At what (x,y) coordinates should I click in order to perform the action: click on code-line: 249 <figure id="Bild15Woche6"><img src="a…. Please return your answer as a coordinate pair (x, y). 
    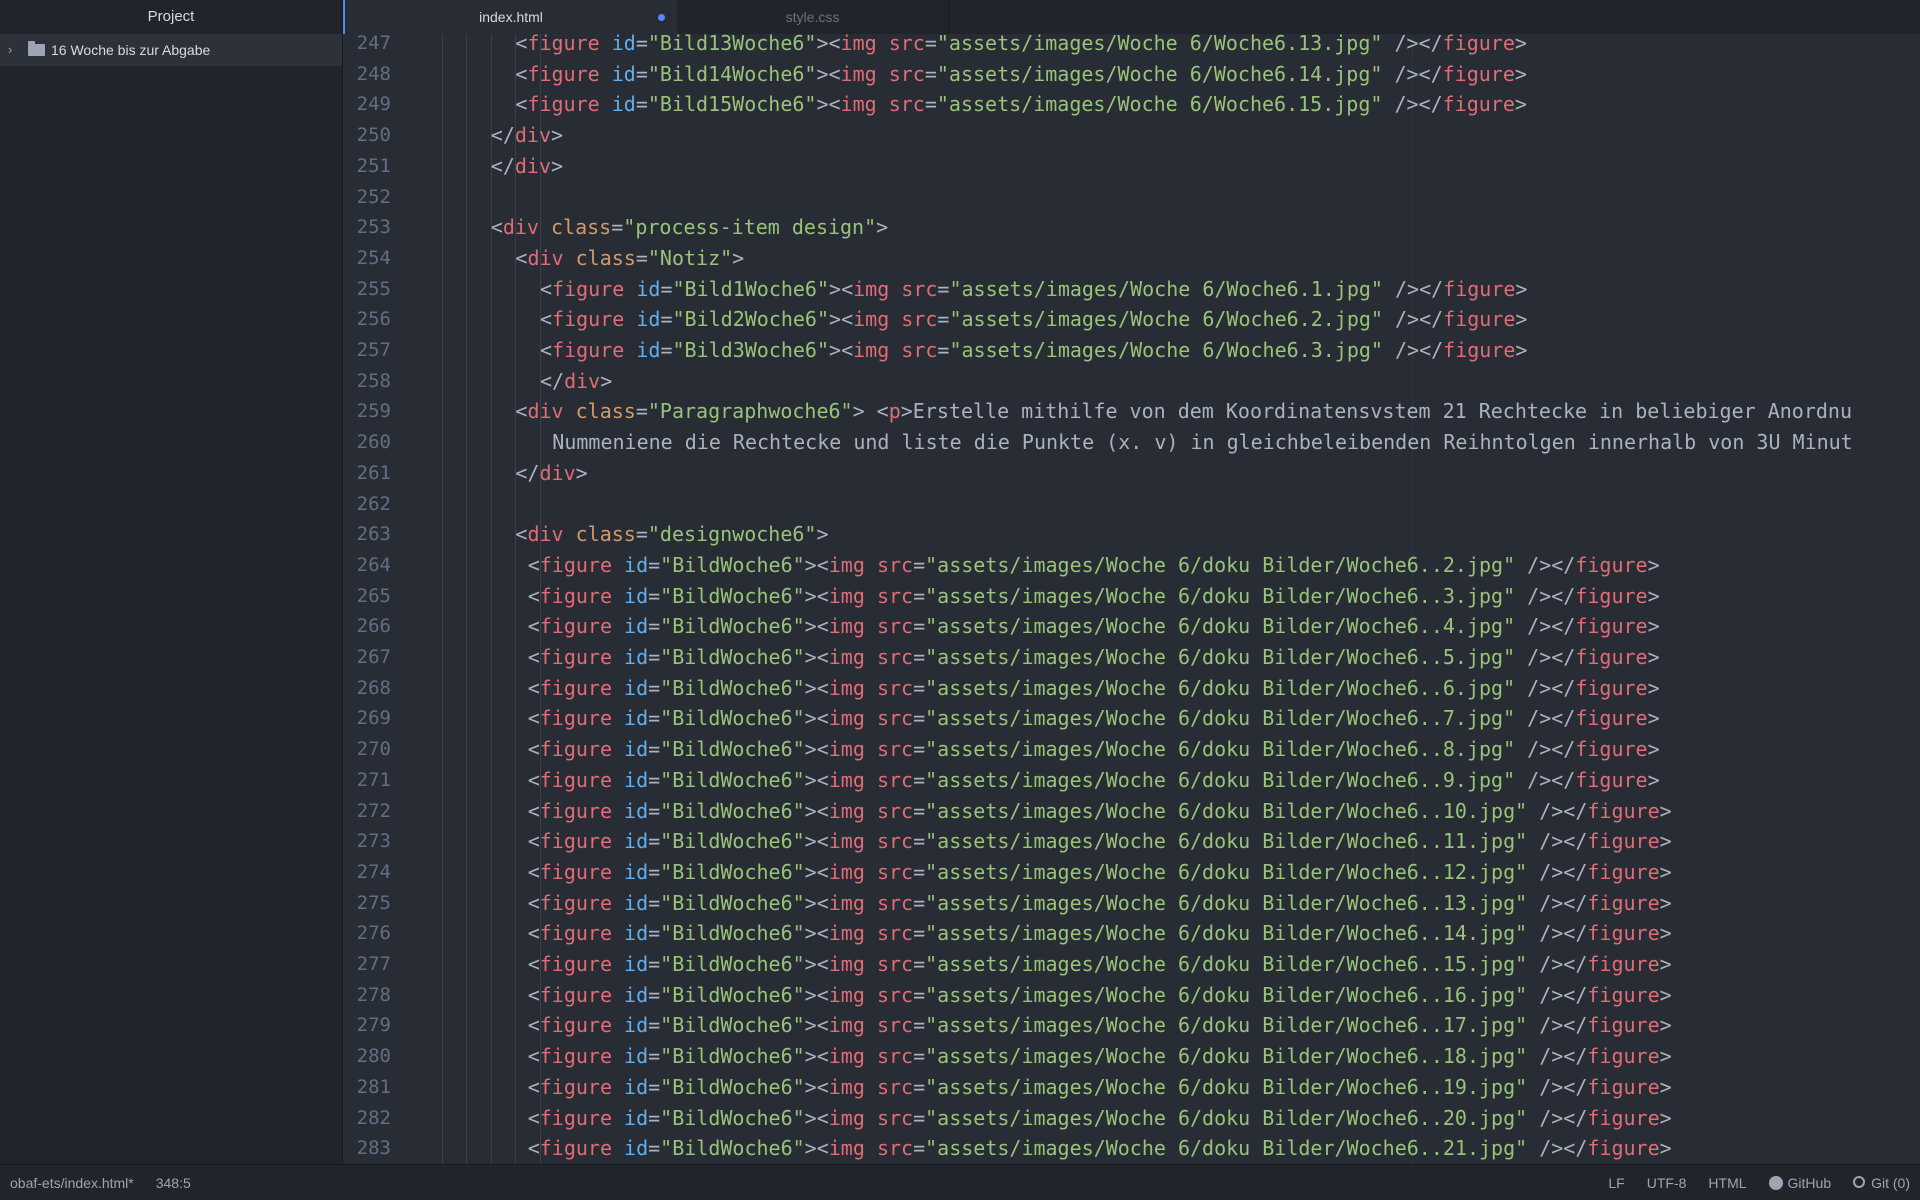
    Looking at the image, I should click on (1131, 104).